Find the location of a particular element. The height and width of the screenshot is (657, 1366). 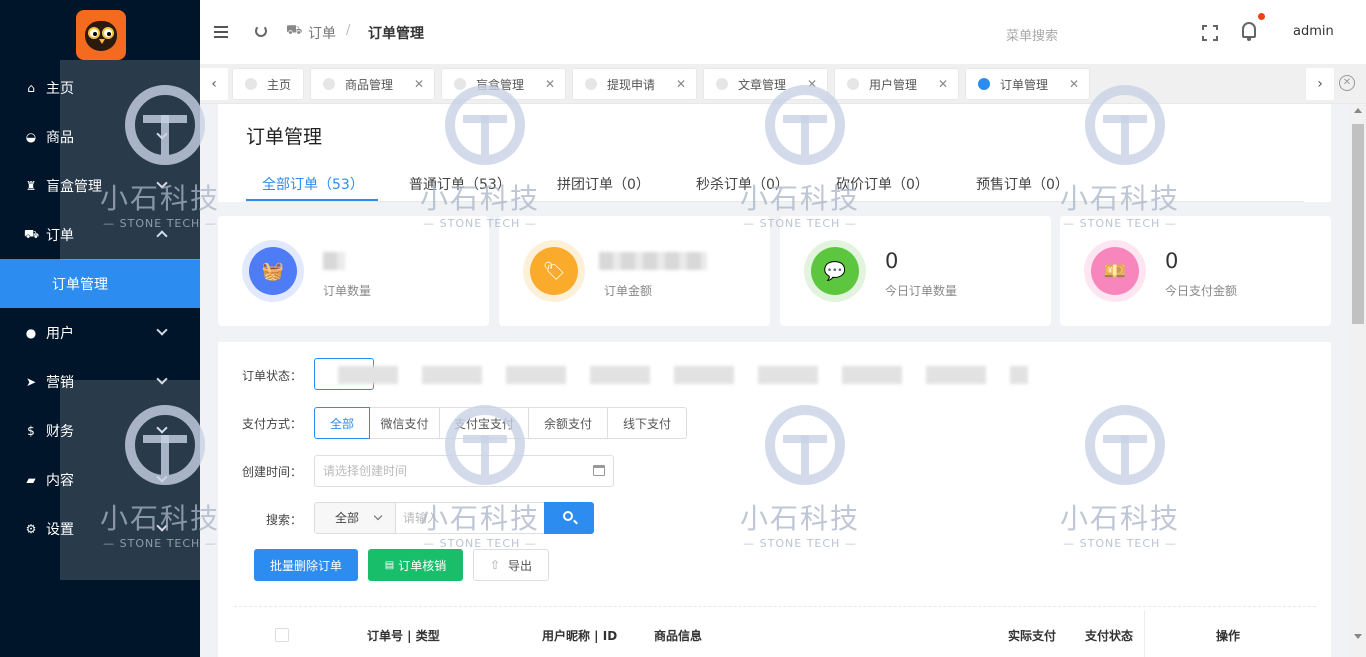

search-scope-select: 全部 is located at coordinates (355, 518).